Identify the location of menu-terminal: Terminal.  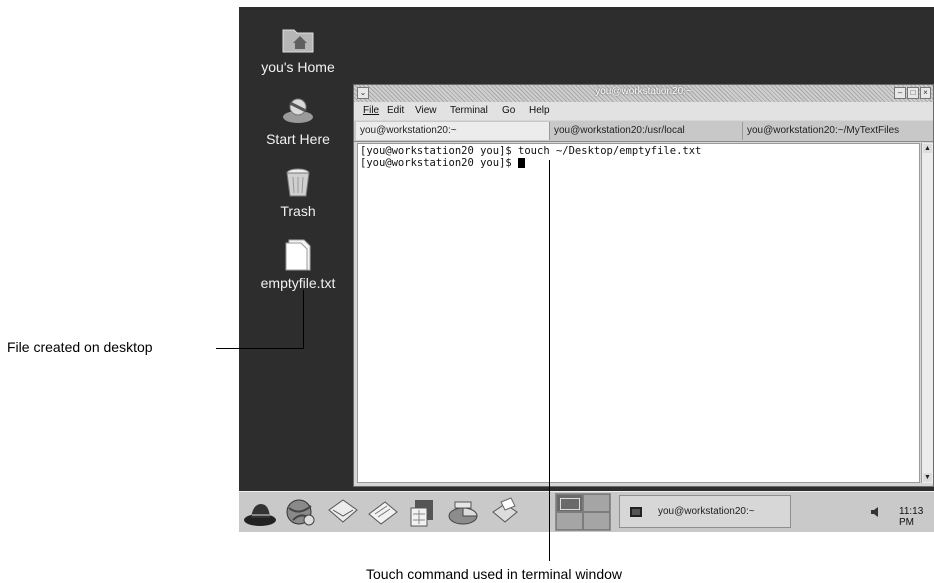
(469, 110).